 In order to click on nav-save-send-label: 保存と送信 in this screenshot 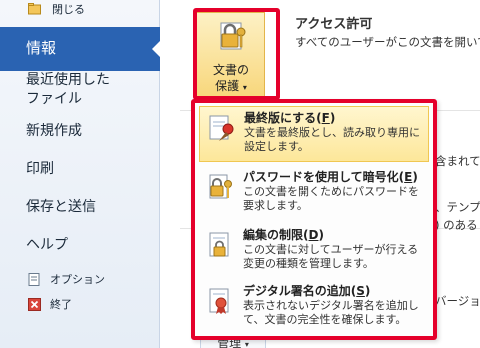, I will do `click(61, 207)`.